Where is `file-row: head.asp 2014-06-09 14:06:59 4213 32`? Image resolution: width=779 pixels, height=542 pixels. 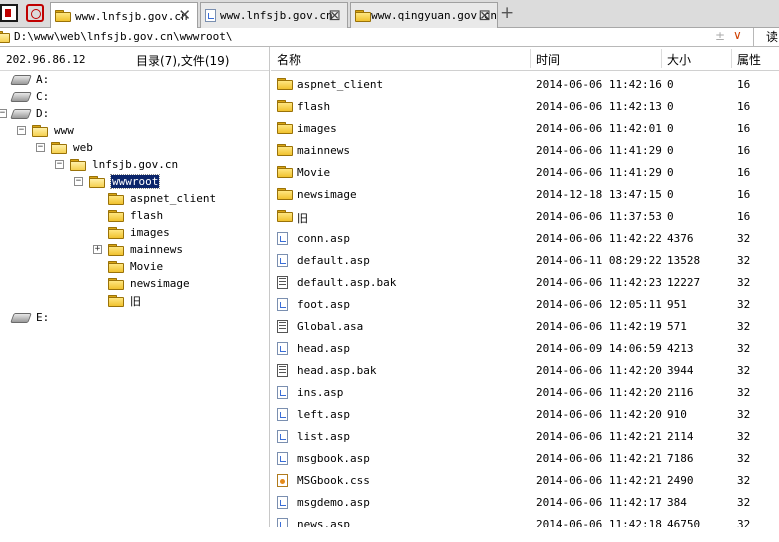
file-row: head.asp 2014-06-09 14:06:59 4213 32 is located at coordinates (525, 348).